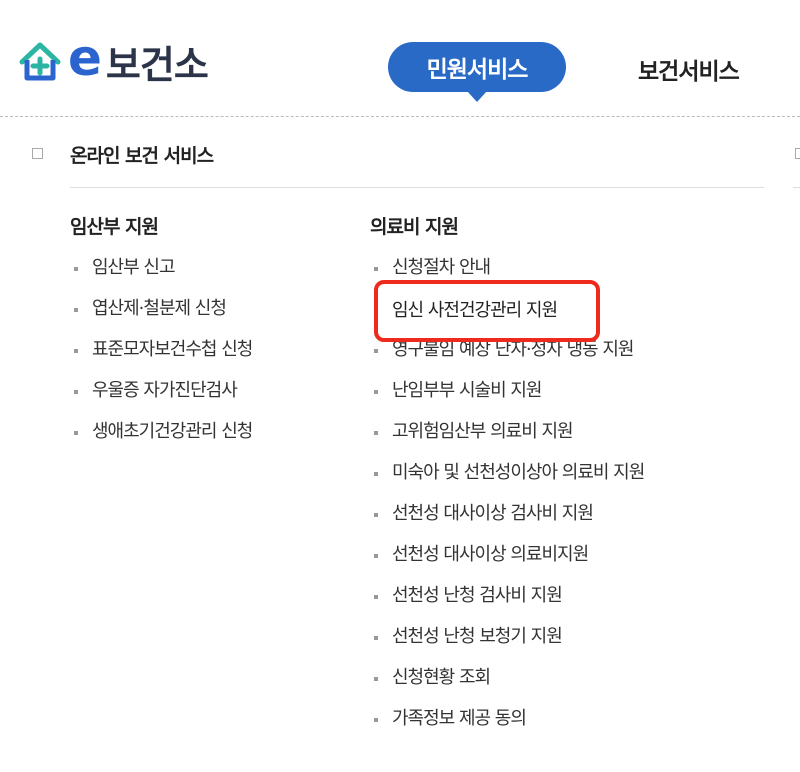  I want to click on menu-link: 고위험임산부 의료비 지원, so click(507, 441).